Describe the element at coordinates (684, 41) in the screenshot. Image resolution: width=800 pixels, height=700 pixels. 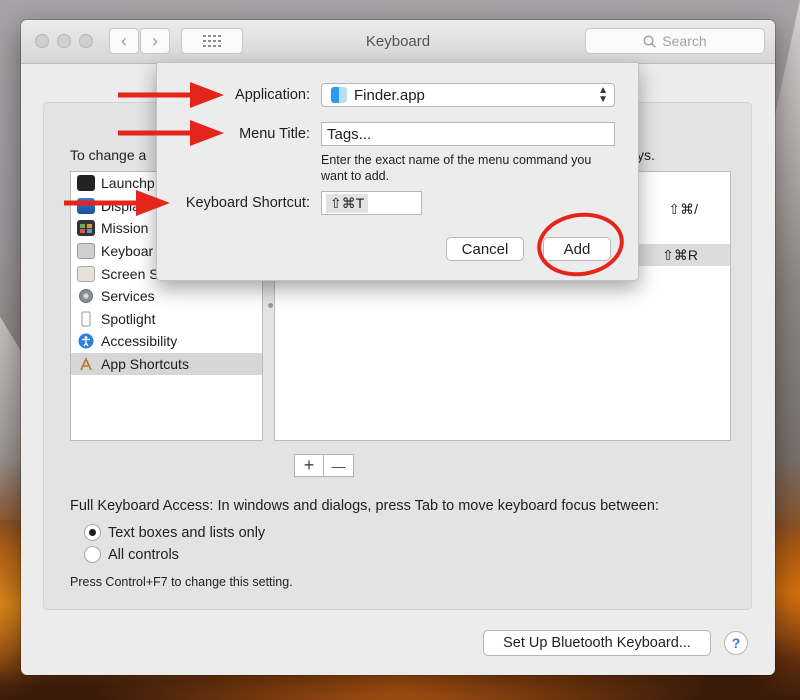
I see `search-placeholder: Search` at that location.